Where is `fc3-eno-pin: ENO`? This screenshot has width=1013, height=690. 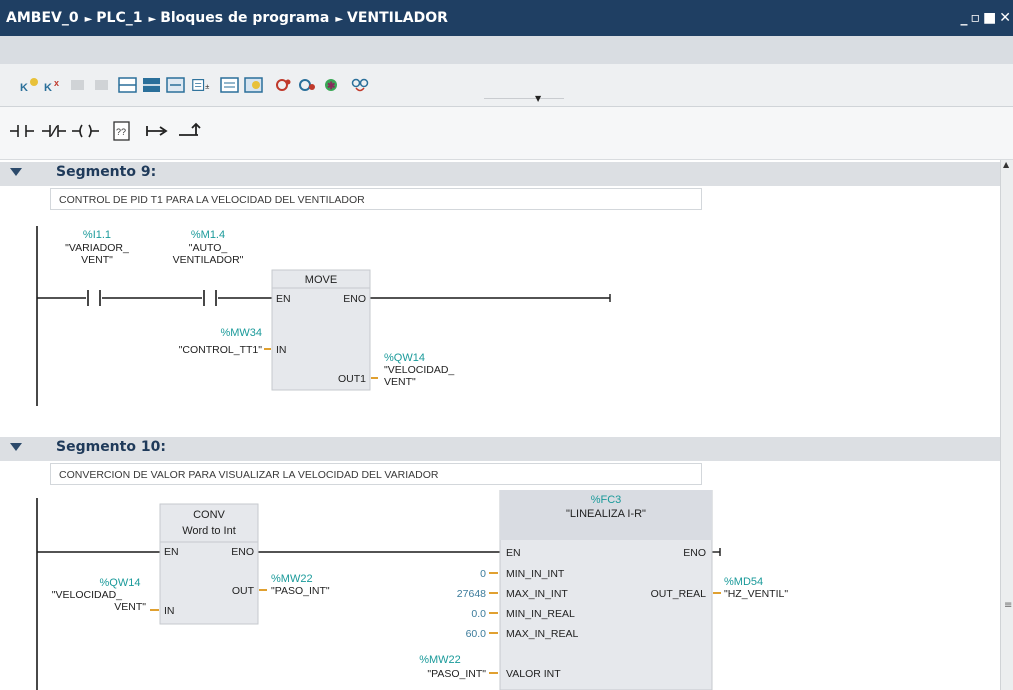 fc3-eno-pin: ENO is located at coordinates (694, 553).